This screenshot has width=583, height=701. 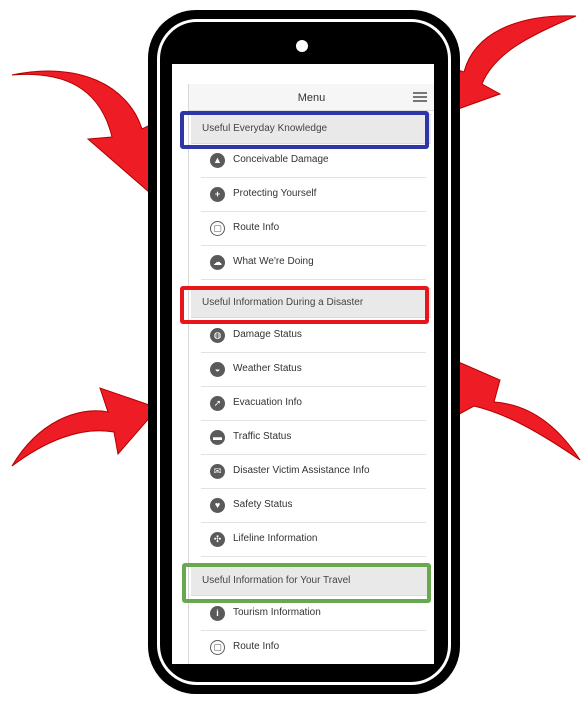 What do you see at coordinates (304, 130) in the screenshot?
I see `highlight-box-everyday-knowledge` at bounding box center [304, 130].